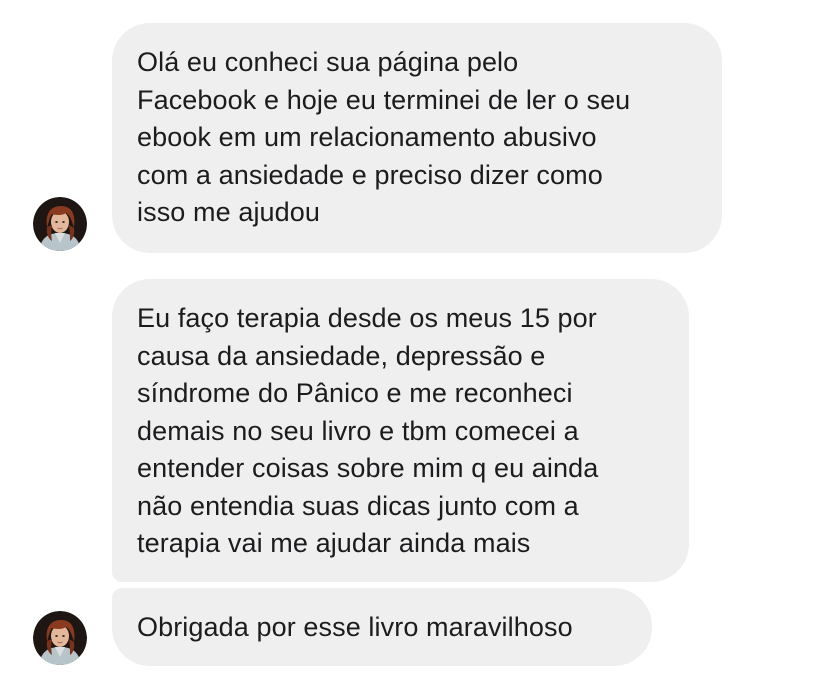 This screenshot has height=677, width=828. What do you see at coordinates (367, 137) in the screenshot?
I see `message-text-line: ebook em um relacionamento abusivo` at bounding box center [367, 137].